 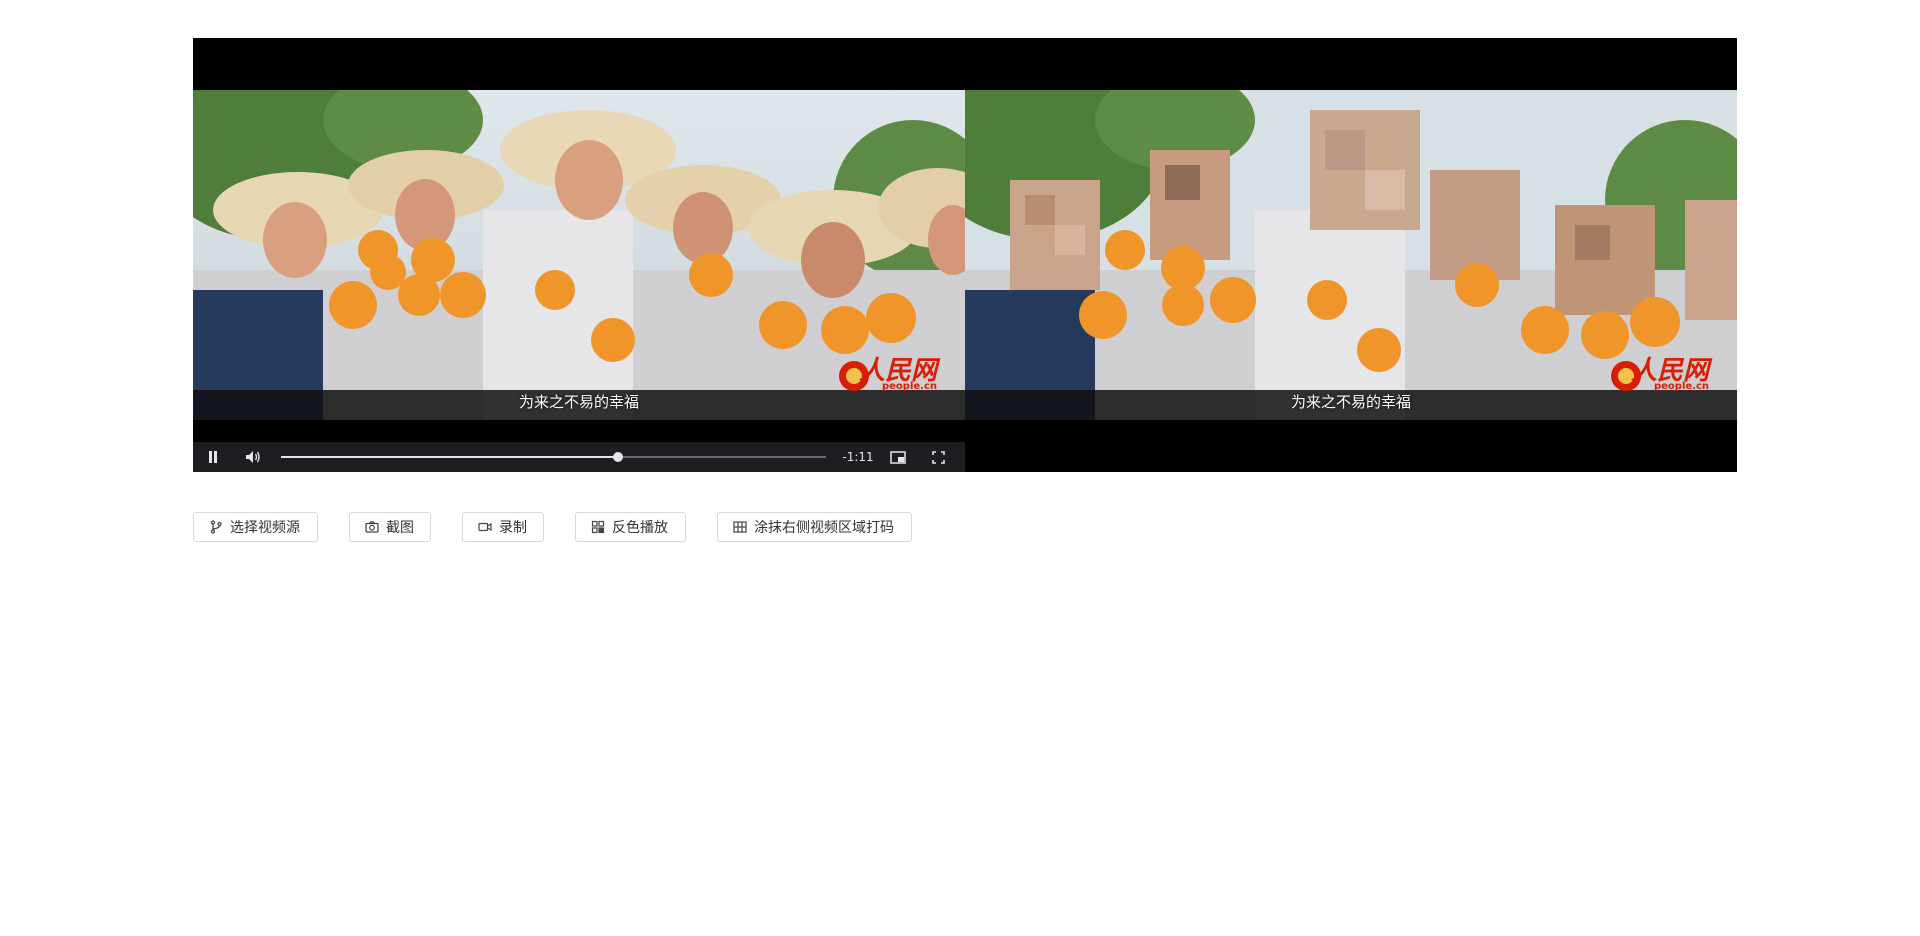 I want to click on grid-icon, so click(x=740, y=527).